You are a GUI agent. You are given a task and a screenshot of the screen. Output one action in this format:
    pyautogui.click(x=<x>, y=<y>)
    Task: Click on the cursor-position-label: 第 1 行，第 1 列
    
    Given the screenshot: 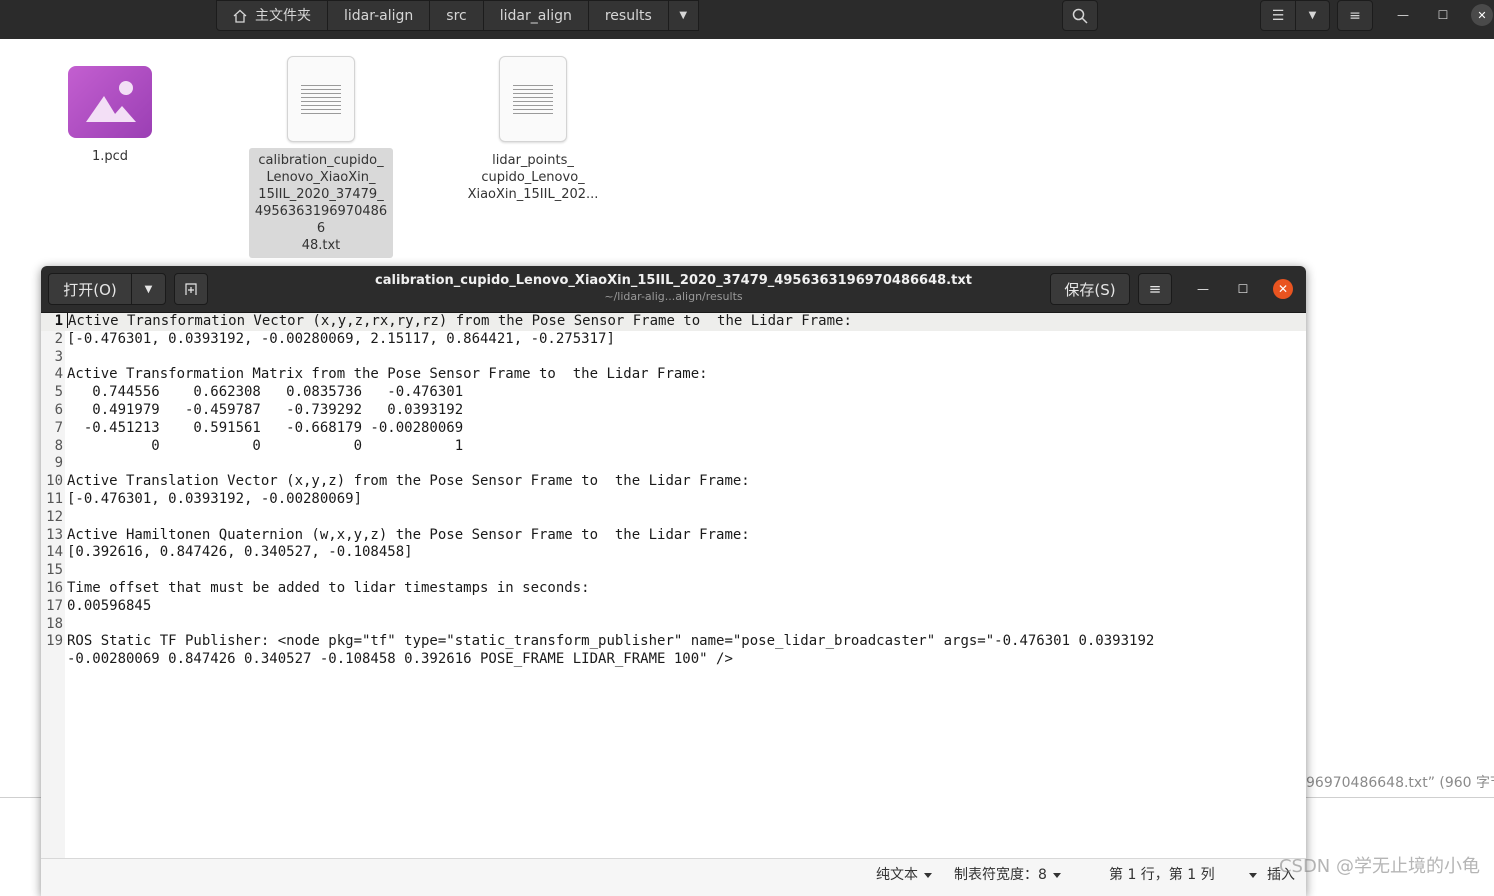 What is the action you would take?
    pyautogui.click(x=1162, y=875)
    